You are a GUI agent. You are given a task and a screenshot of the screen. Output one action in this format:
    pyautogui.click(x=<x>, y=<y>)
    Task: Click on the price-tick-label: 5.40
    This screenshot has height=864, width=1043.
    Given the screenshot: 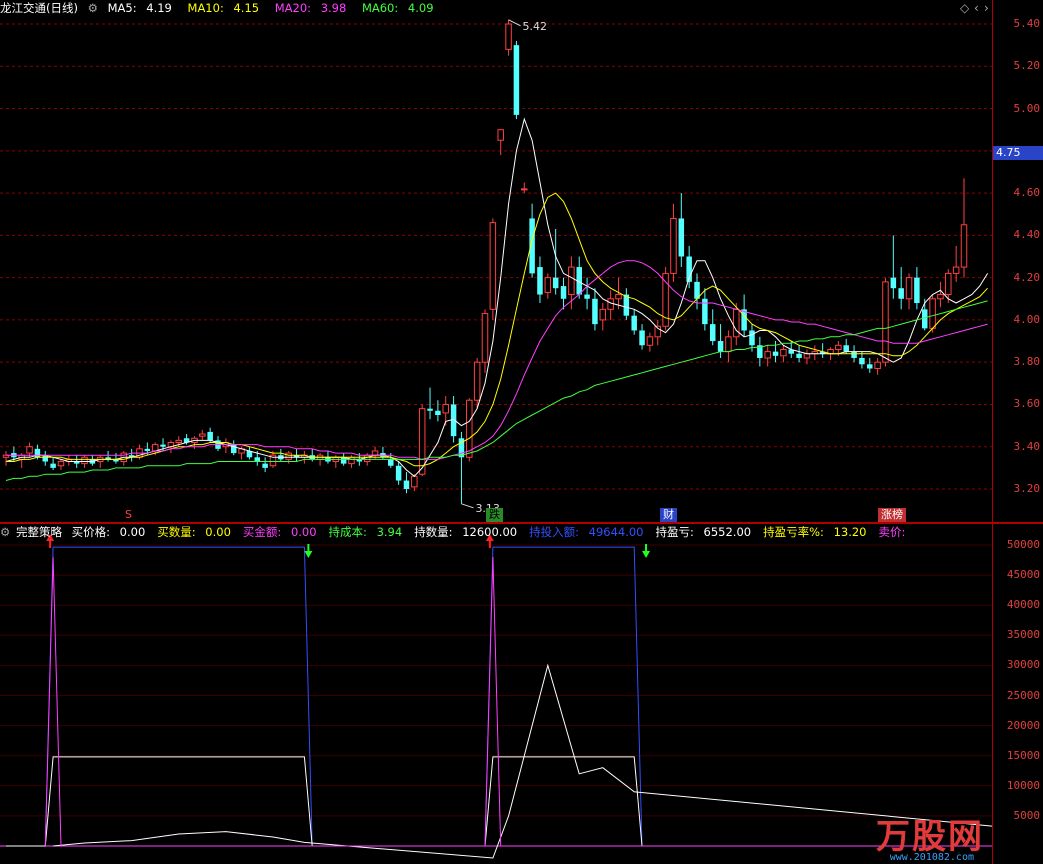 What is the action you would take?
    pyautogui.click(x=1027, y=23)
    